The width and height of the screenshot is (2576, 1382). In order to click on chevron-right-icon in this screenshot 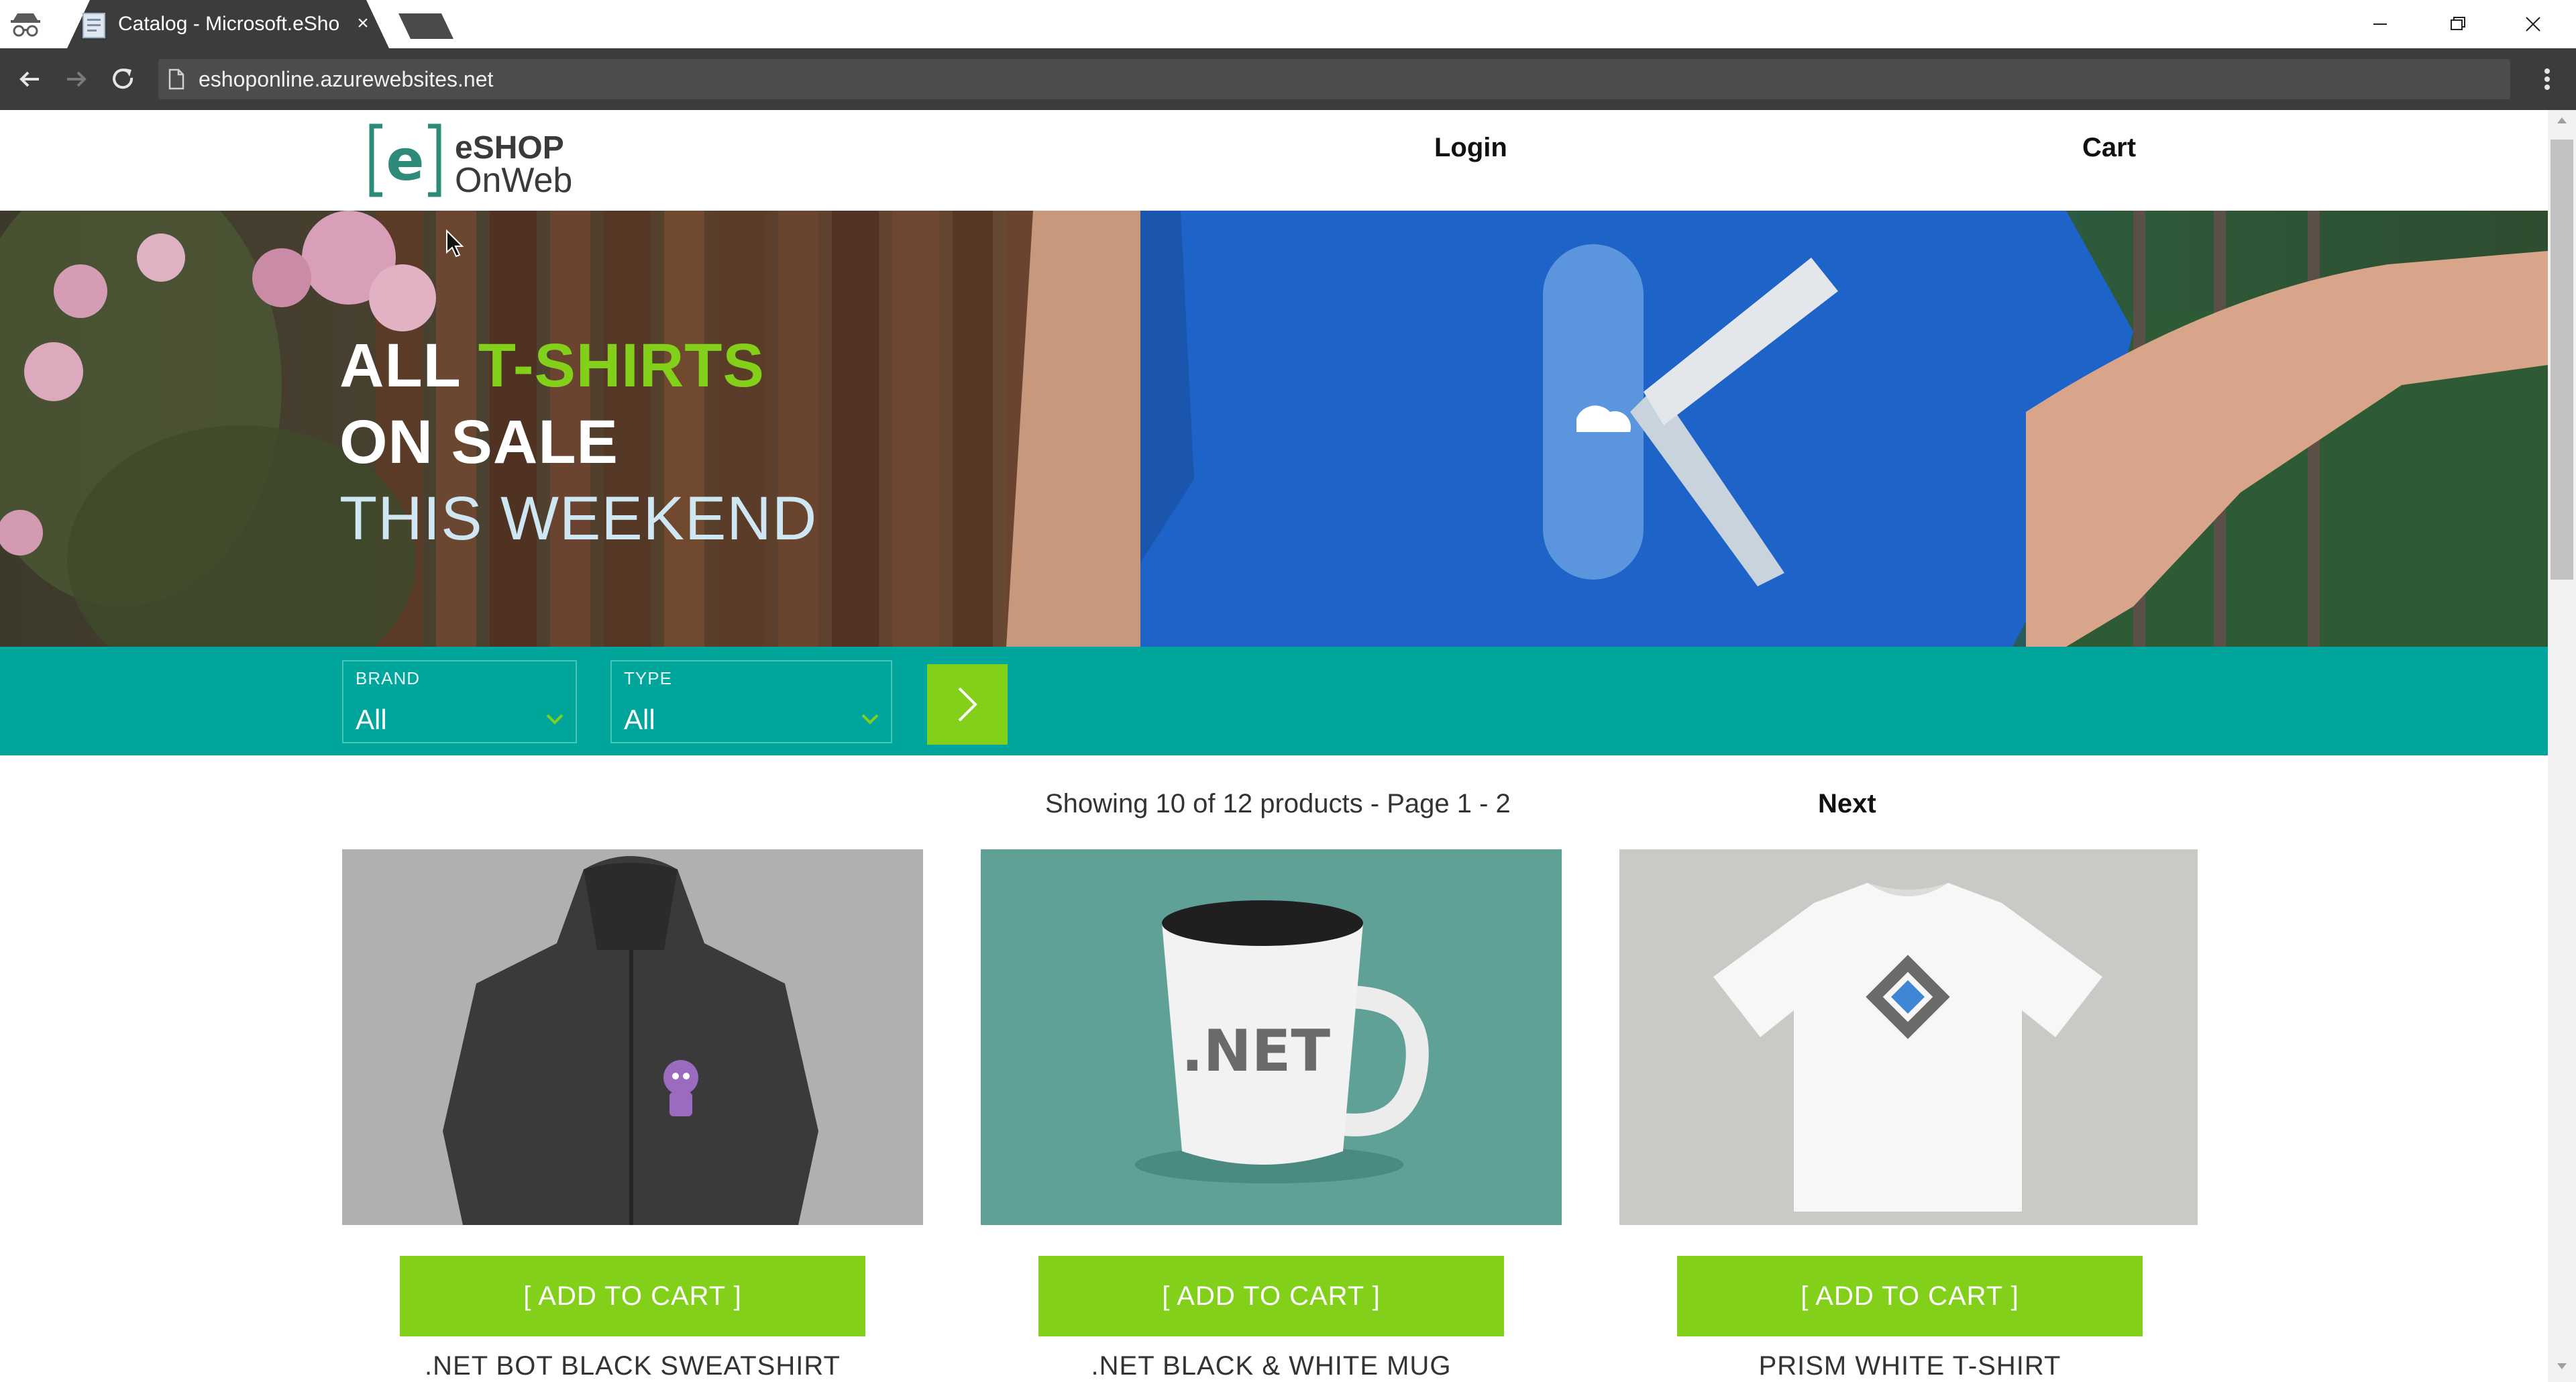, I will do `click(967, 704)`.